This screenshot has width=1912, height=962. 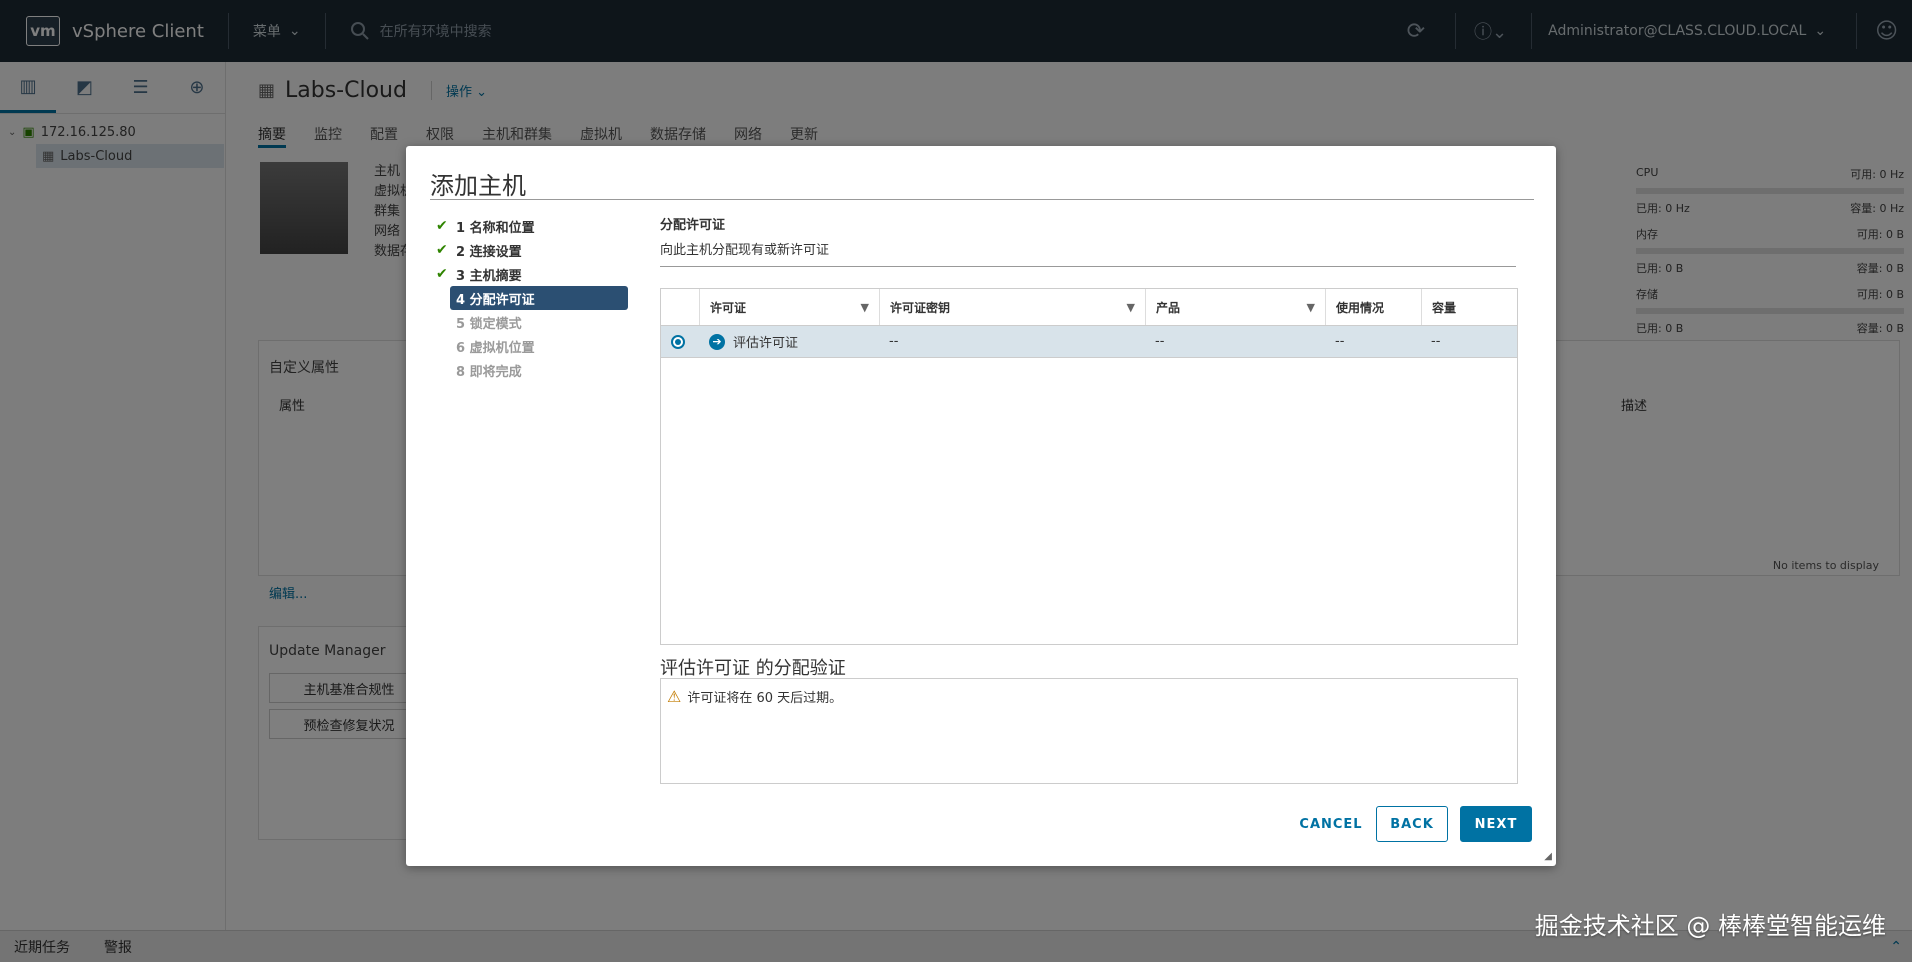 What do you see at coordinates (478, 186) in the screenshot?
I see `dialog-title: 添加主机` at bounding box center [478, 186].